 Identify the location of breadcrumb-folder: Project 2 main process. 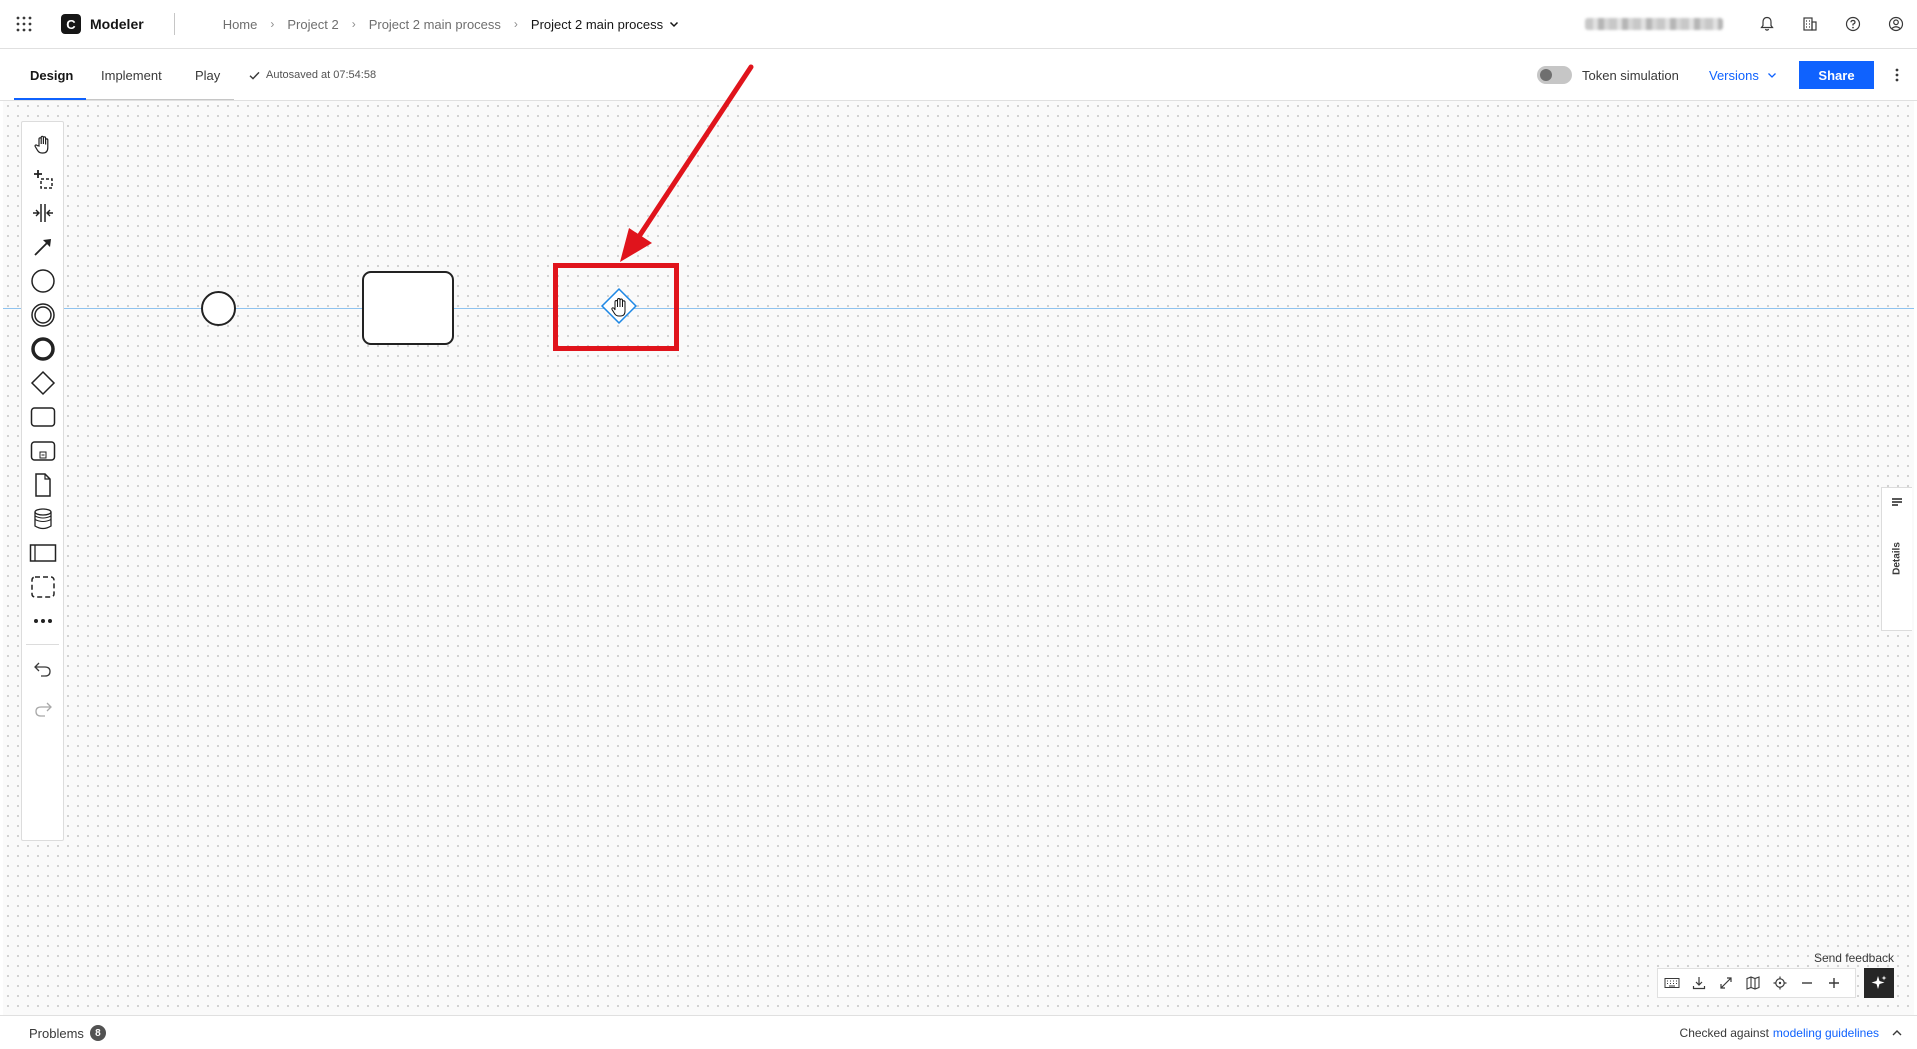
(435, 24).